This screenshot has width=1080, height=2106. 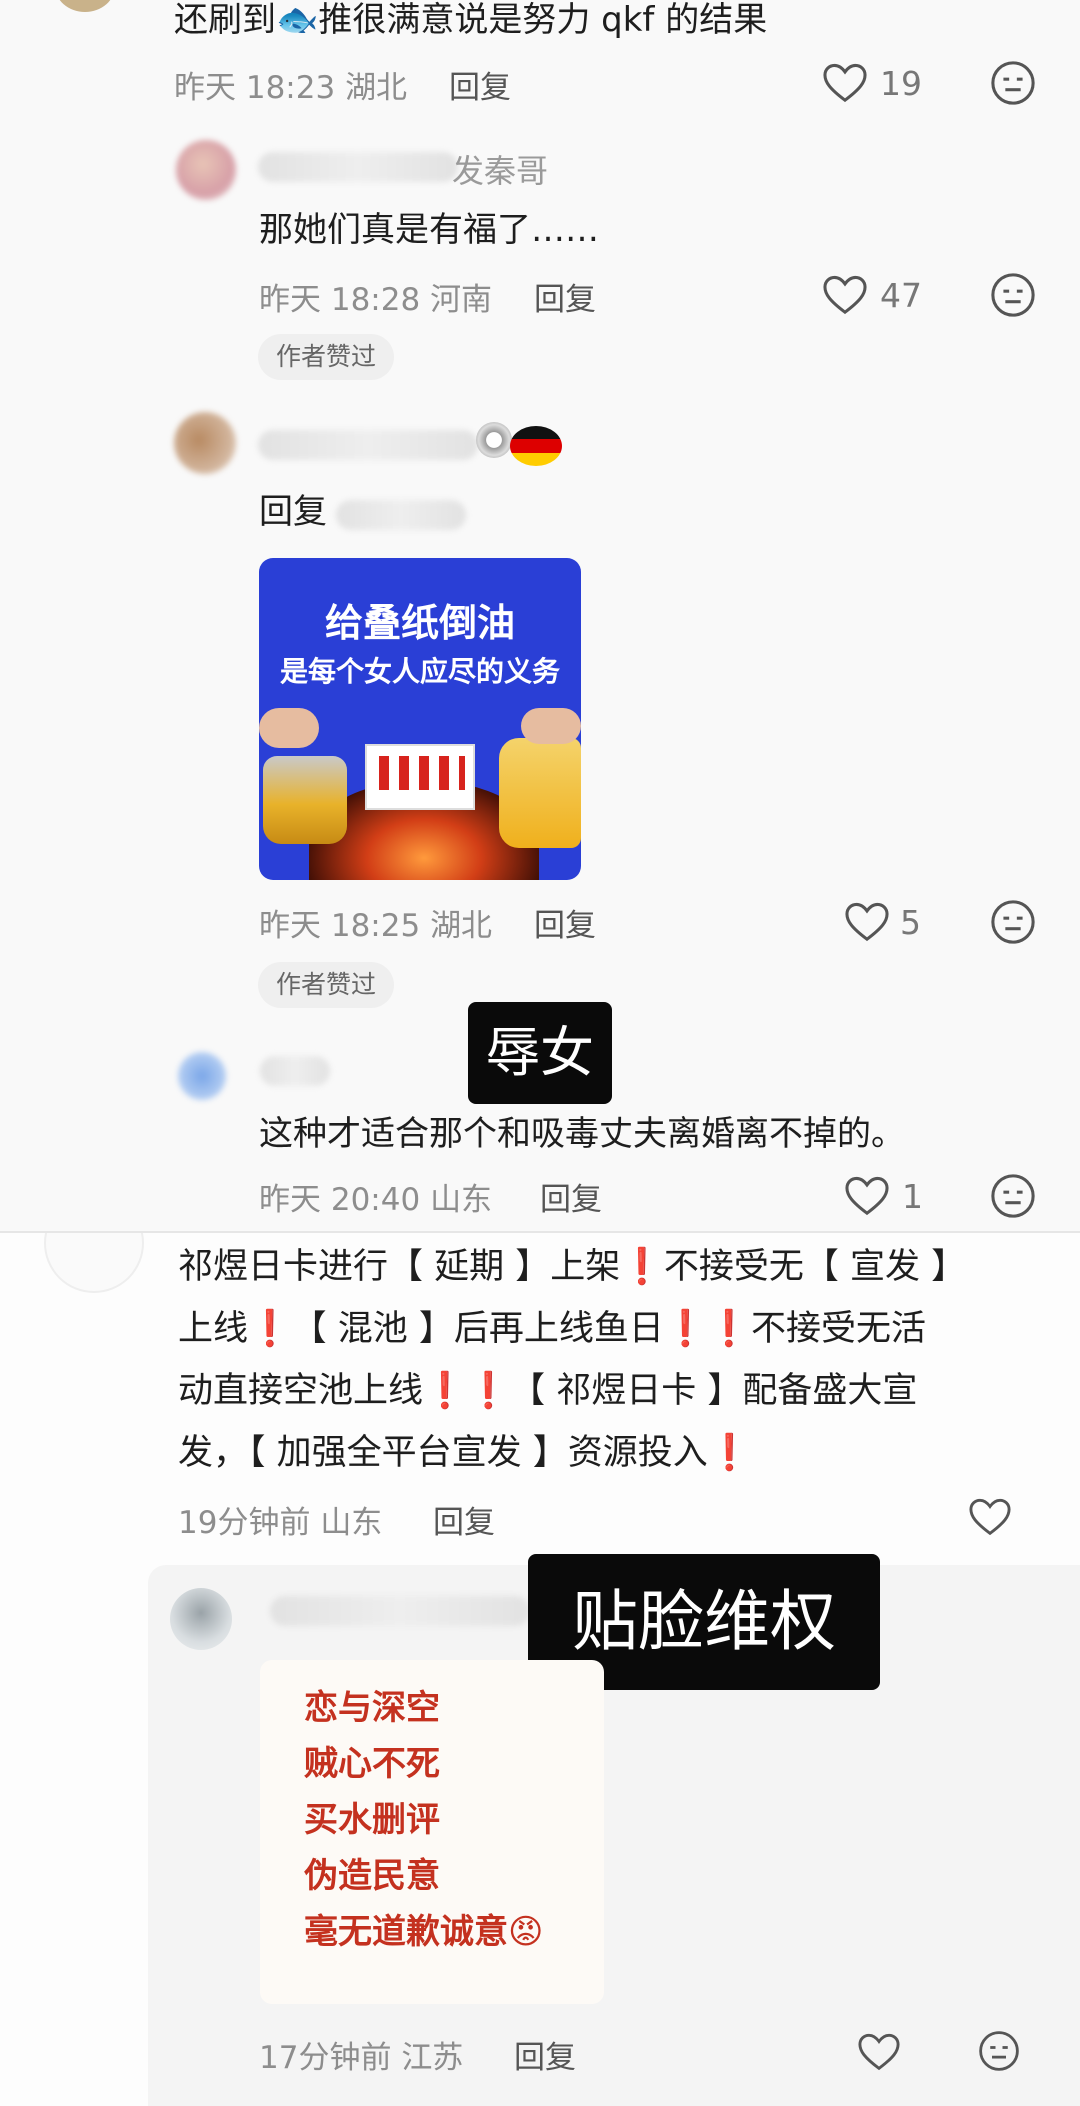 What do you see at coordinates (372, 1820) in the screenshot?
I see `image-text-line: 买水删评` at bounding box center [372, 1820].